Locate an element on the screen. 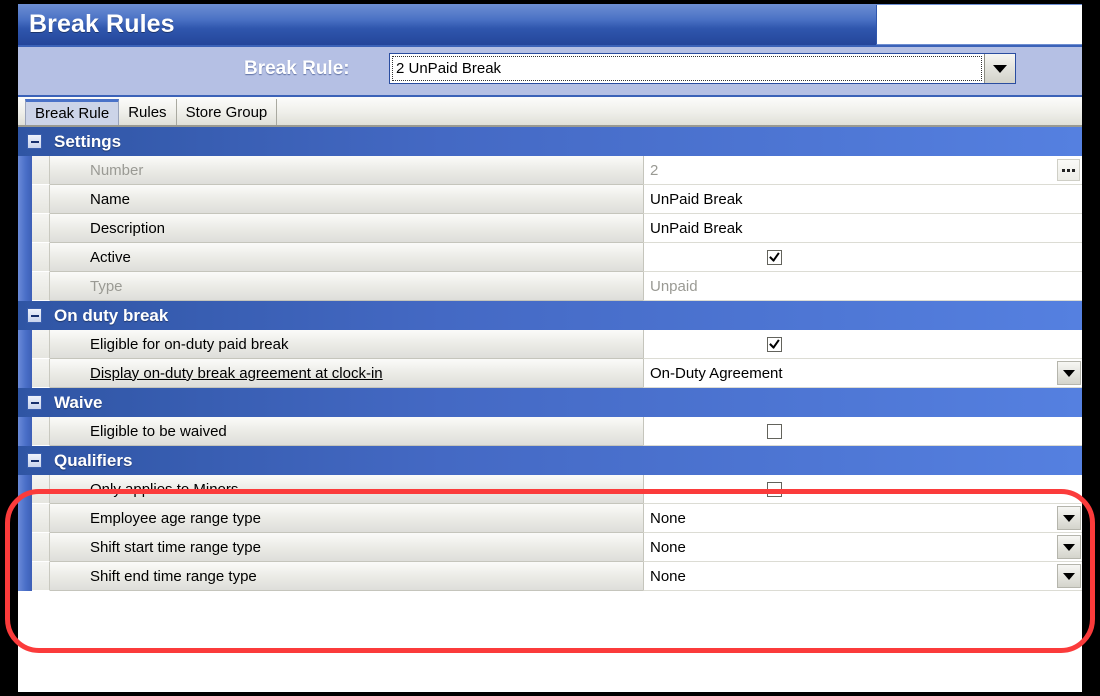 This screenshot has width=1100, height=696. table-row: Eligible to be waived is located at coordinates (550, 431).